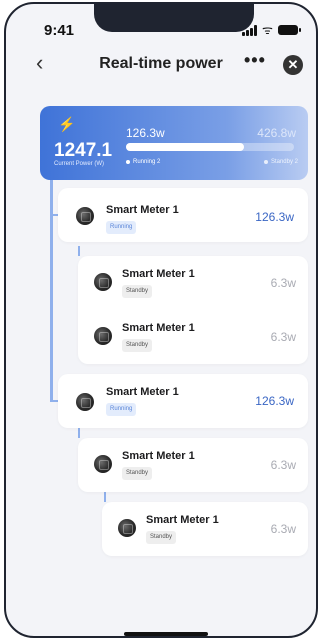 The height and width of the screenshot is (640, 322). What do you see at coordinates (67, 124) in the screenshot?
I see `bolt-icon: ⚡` at bounding box center [67, 124].